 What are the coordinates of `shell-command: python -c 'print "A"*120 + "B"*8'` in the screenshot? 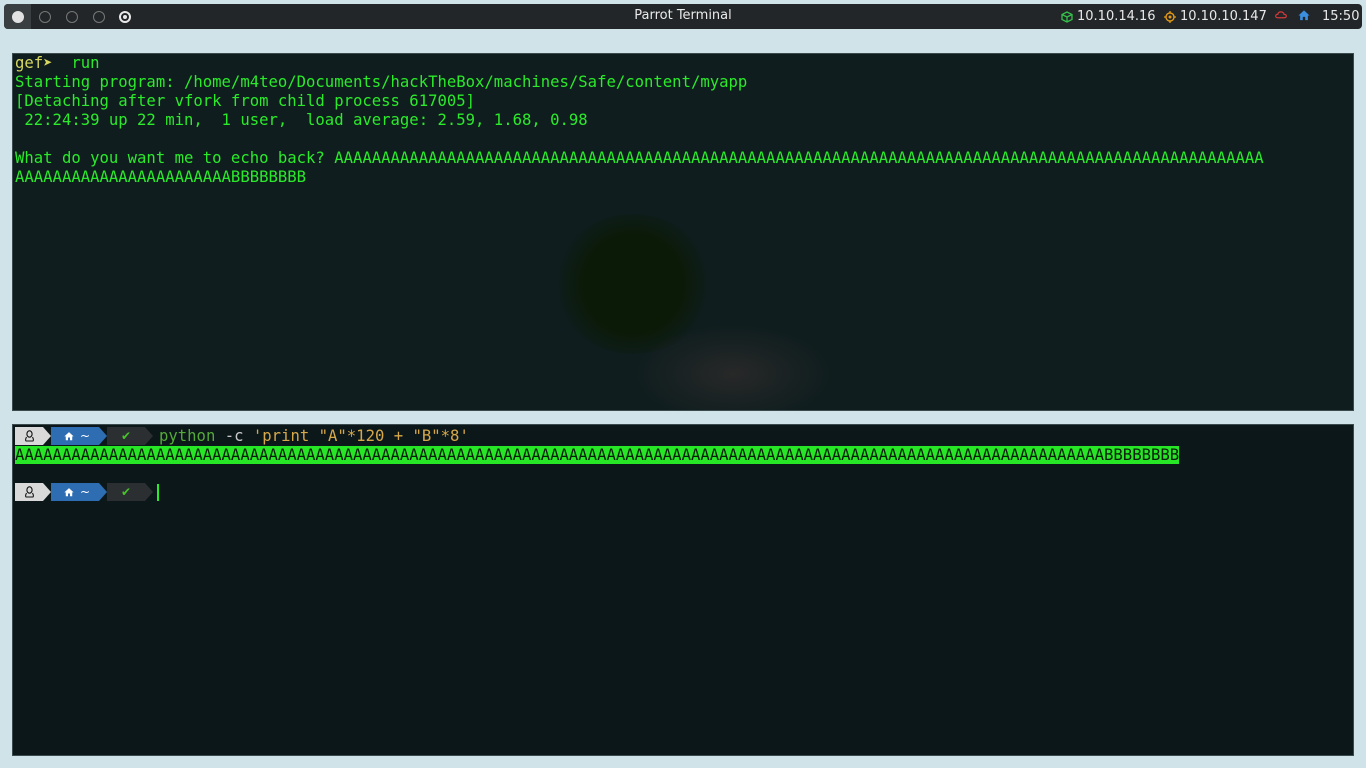 It's located at (314, 436).